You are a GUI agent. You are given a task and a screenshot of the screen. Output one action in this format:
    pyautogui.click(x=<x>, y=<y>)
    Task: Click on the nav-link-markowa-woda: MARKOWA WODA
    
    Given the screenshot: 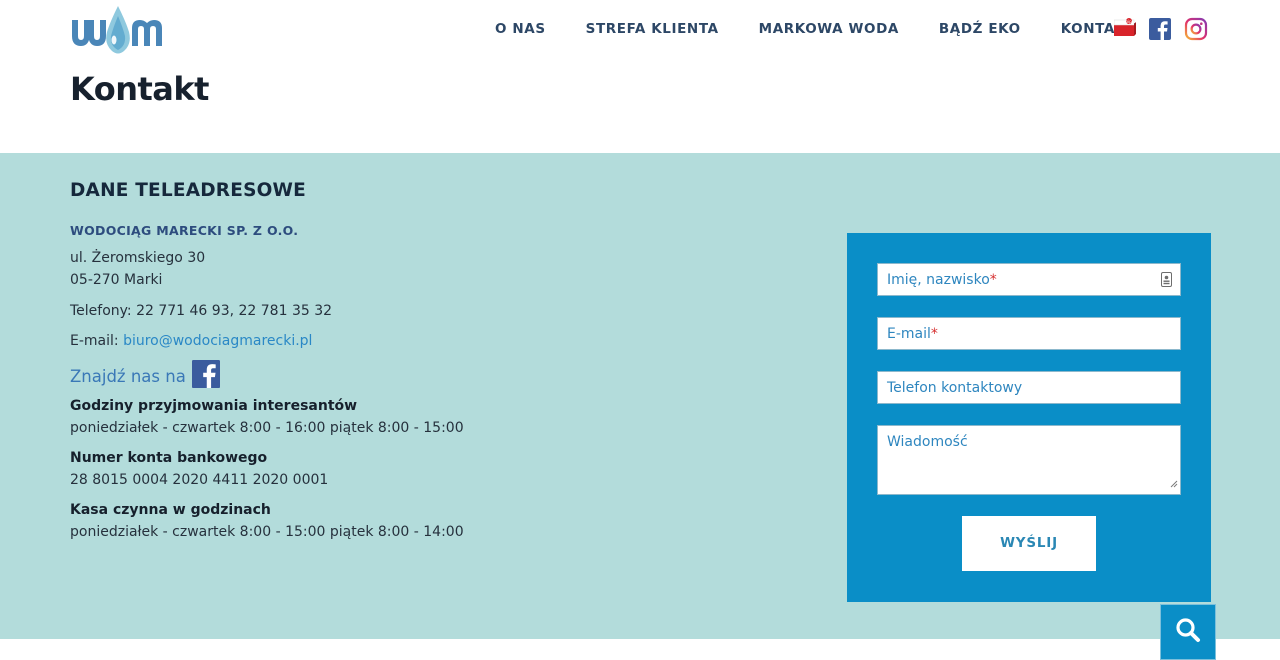 What is the action you would take?
    pyautogui.click(x=829, y=29)
    